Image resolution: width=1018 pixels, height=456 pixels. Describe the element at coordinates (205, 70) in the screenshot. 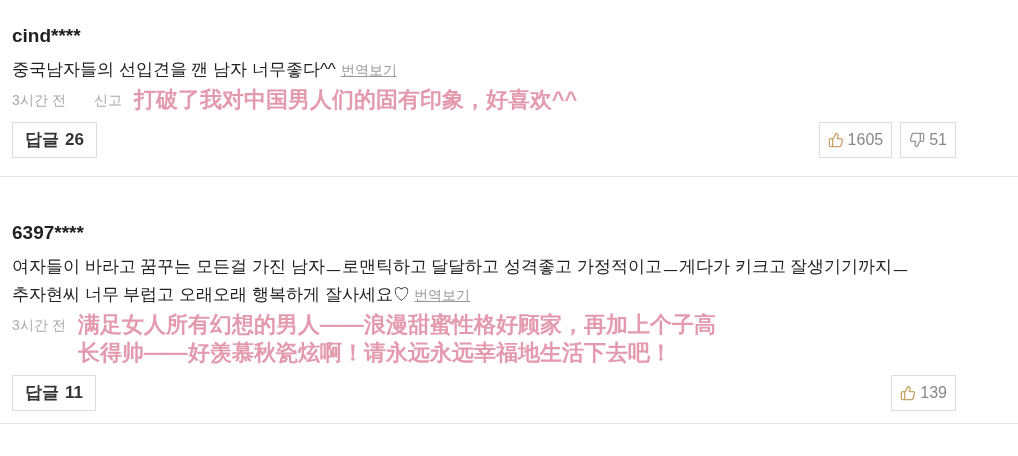

I see `comment-text: 중국남자들의 선입견을 깬 남자 너무좋다^^ 번역보기` at that location.